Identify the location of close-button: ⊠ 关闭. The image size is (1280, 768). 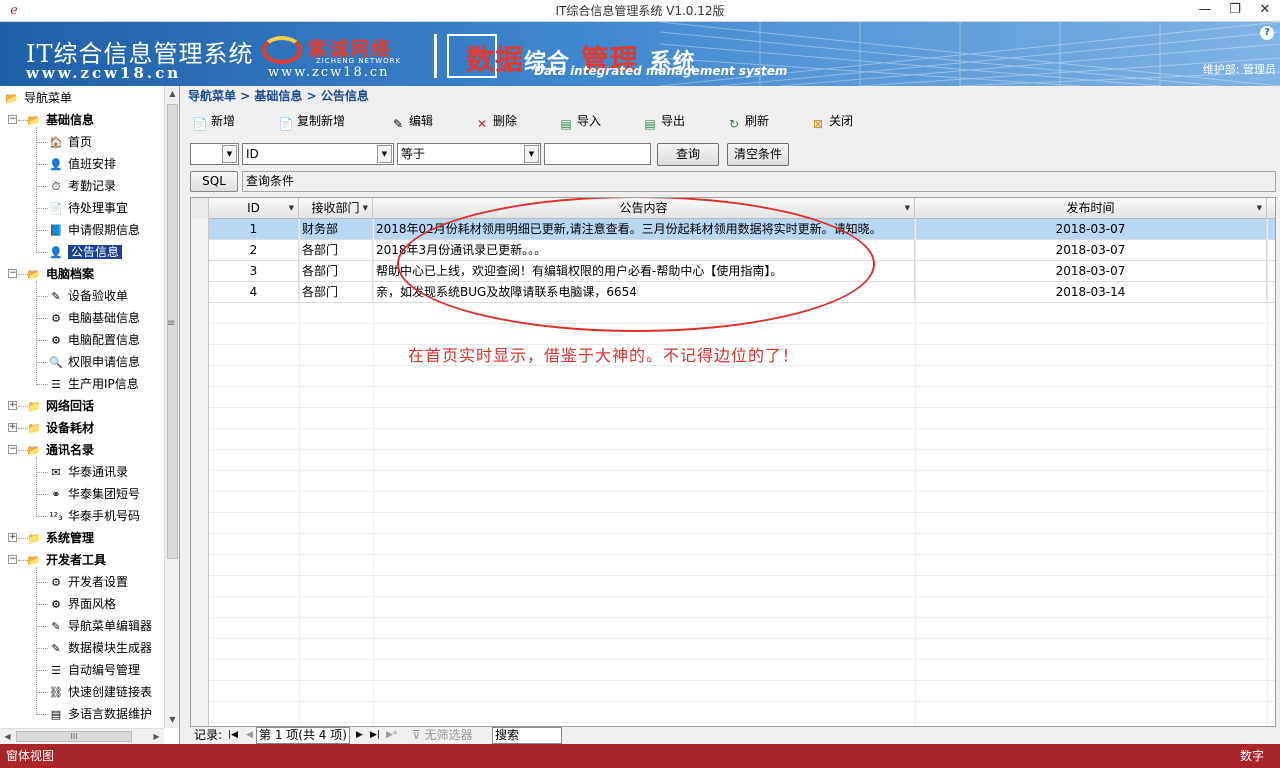
(831, 121).